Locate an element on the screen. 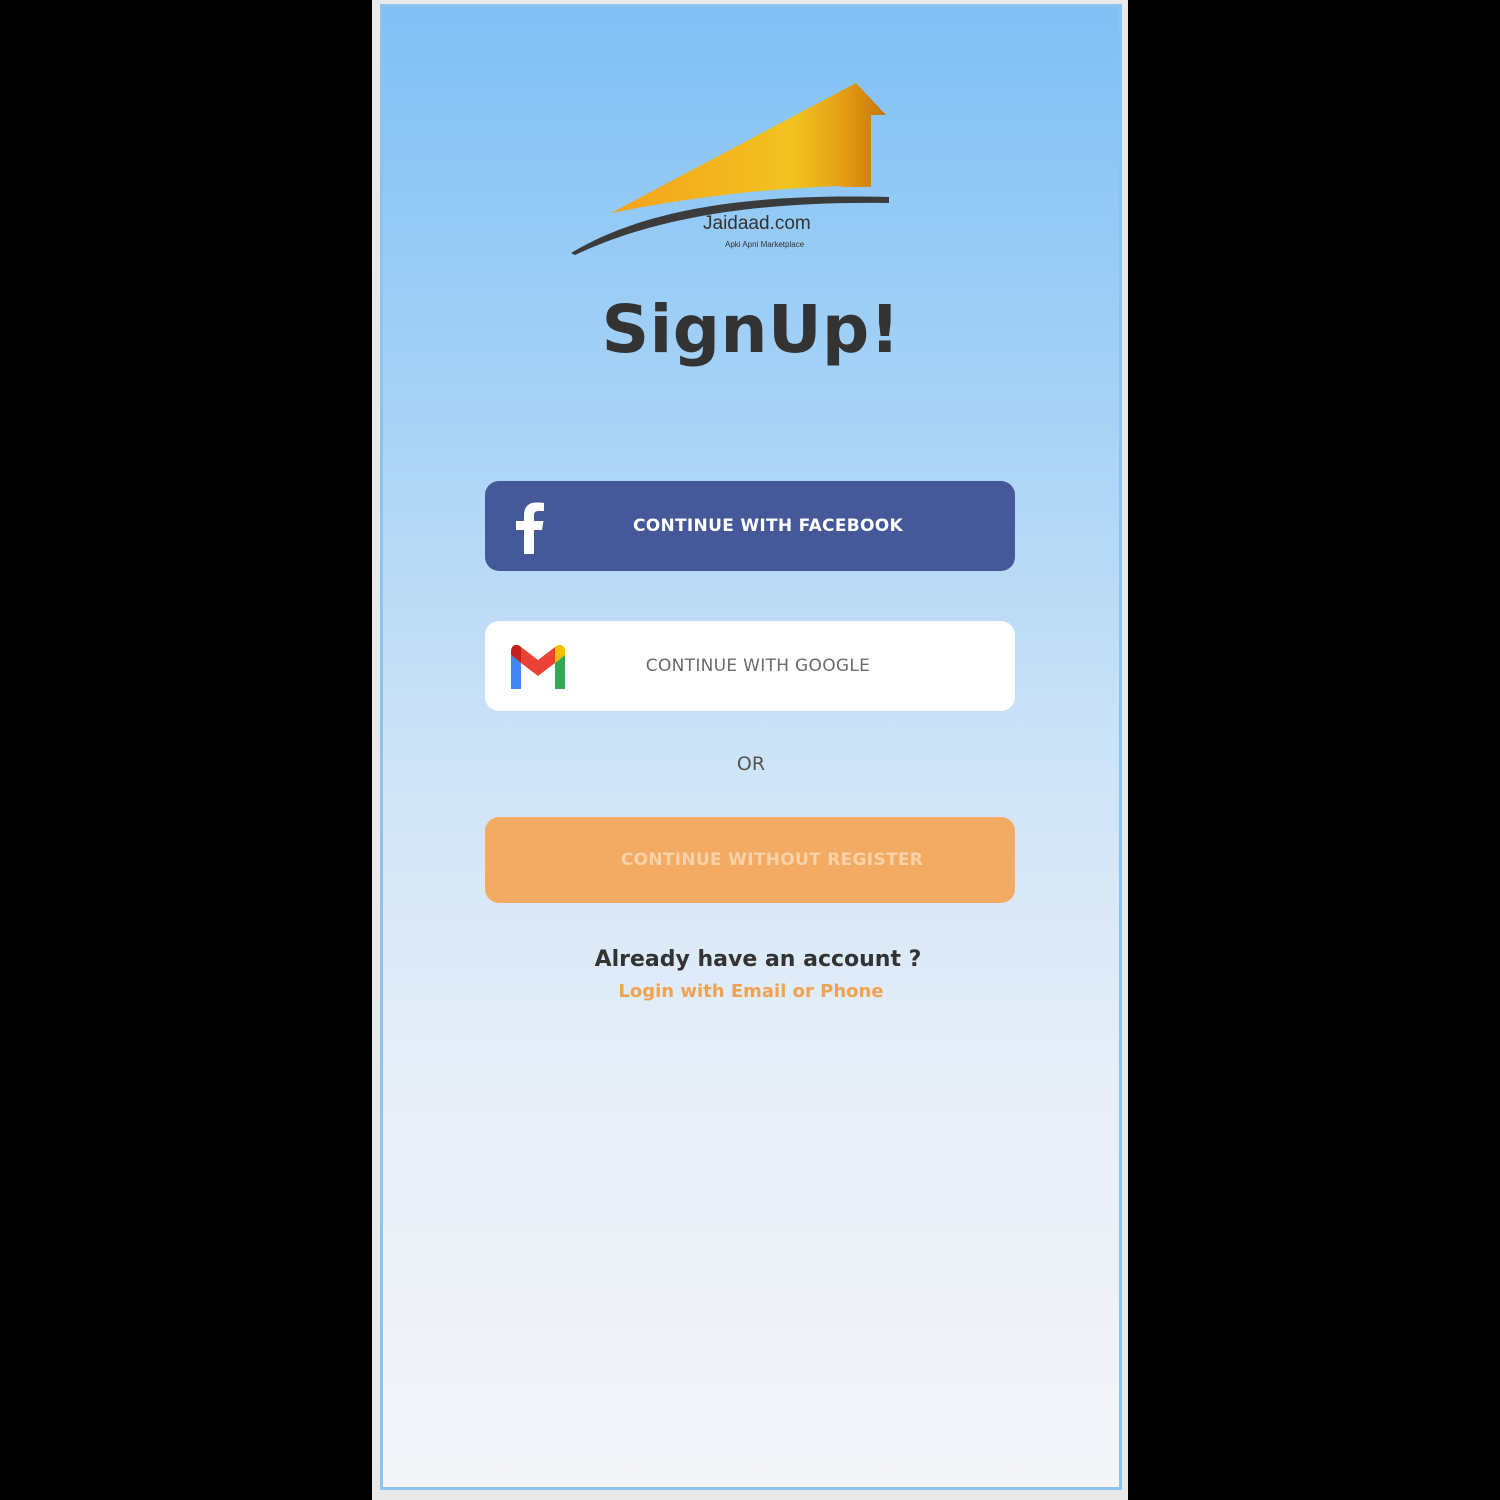 This screenshot has width=1500, height=1500. logo-brand-text: Jaidaad.com is located at coordinates (757, 223).